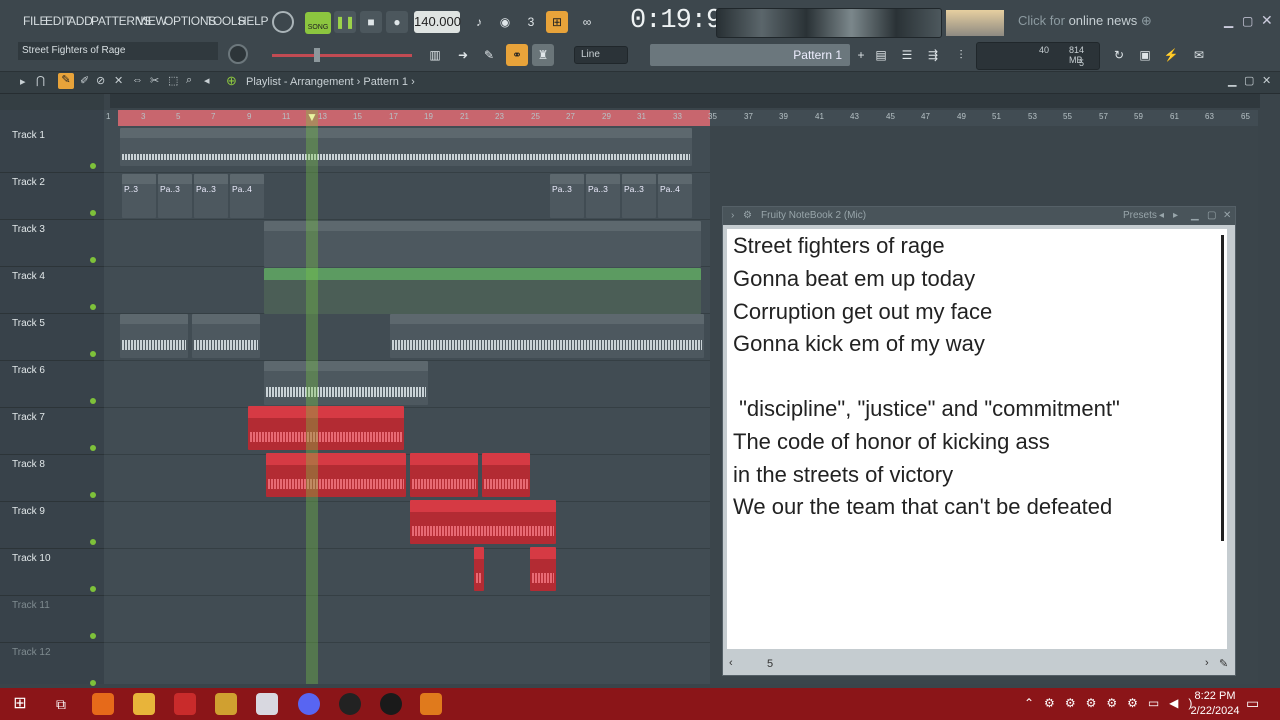 The image size is (1280, 720). Describe the element at coordinates (1113, 703) in the screenshot. I see `system-tray-icons: ⌃⚙⚙⚙⚙⚙▭◀)` at that location.